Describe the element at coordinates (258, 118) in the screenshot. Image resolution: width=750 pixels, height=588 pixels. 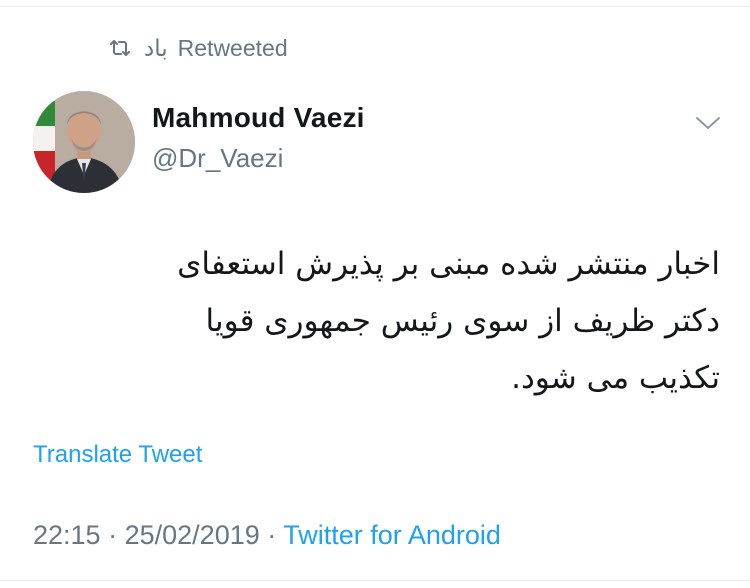
I see `author-name: Mahmoud Vaezi` at that location.